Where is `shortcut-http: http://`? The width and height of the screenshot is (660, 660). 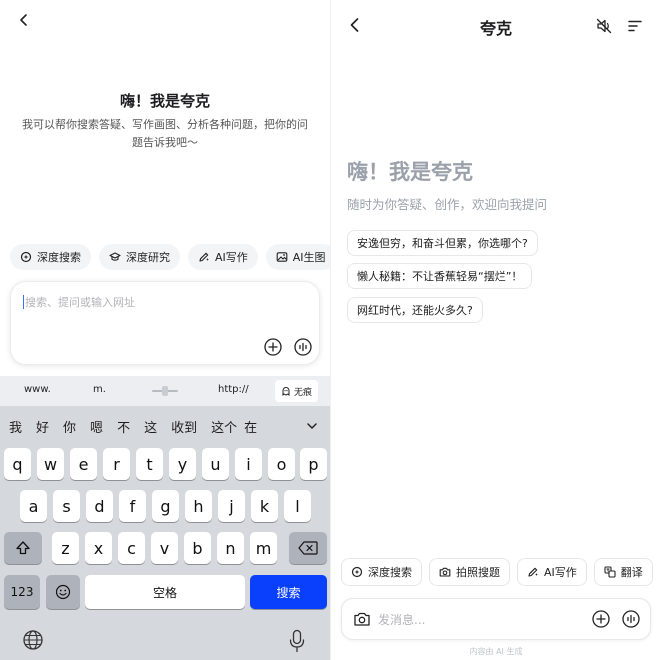 shortcut-http: http:// is located at coordinates (233, 389).